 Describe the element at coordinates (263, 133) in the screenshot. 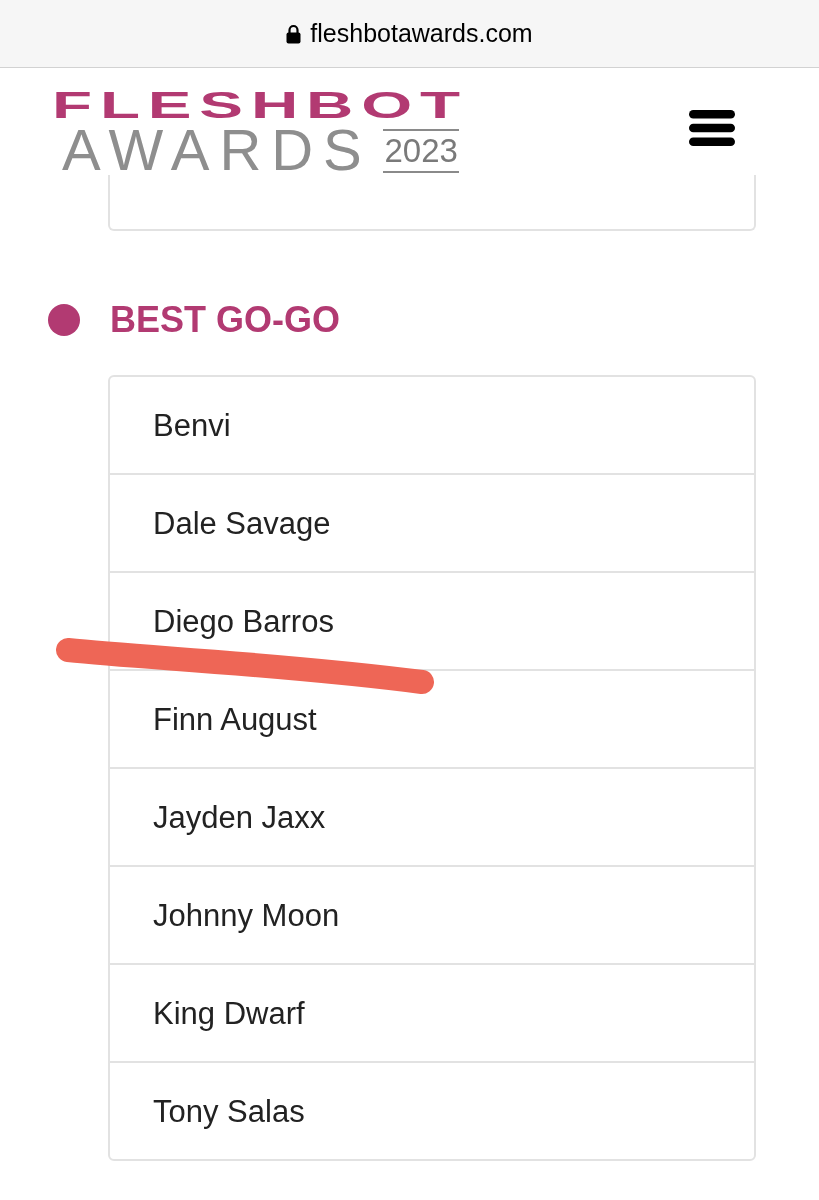

I see `site-logo: FLESHBOT AWARDS 2023` at that location.